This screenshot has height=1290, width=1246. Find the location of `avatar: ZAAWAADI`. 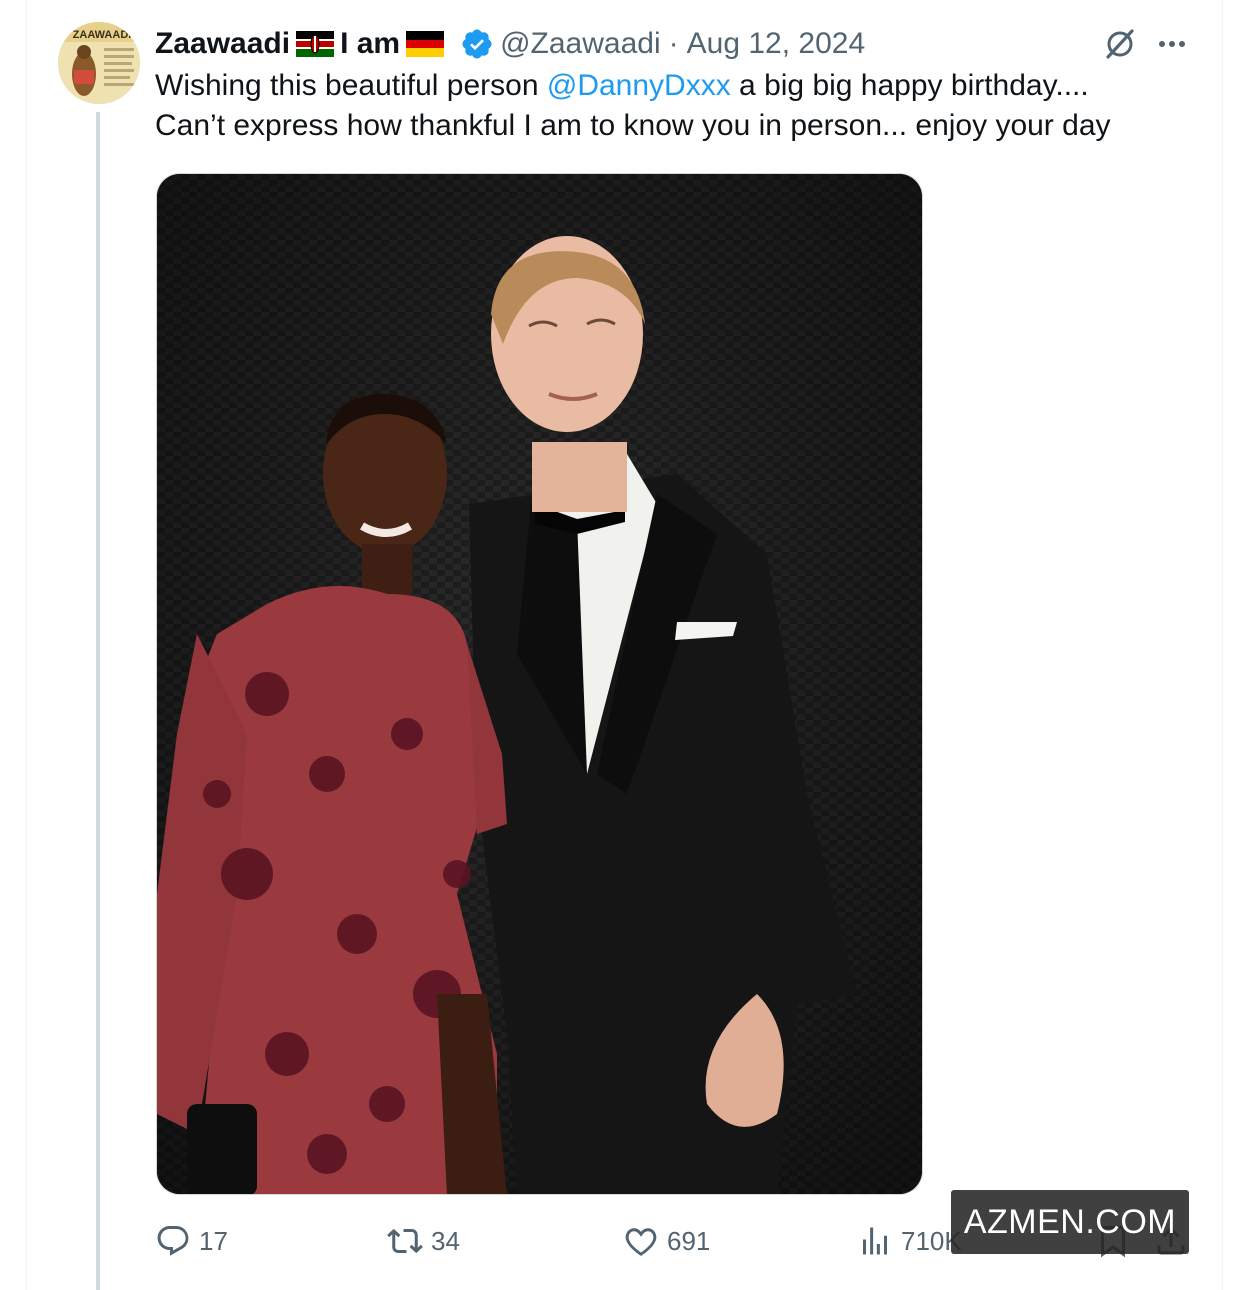

avatar: ZAAWAADI is located at coordinates (99, 63).